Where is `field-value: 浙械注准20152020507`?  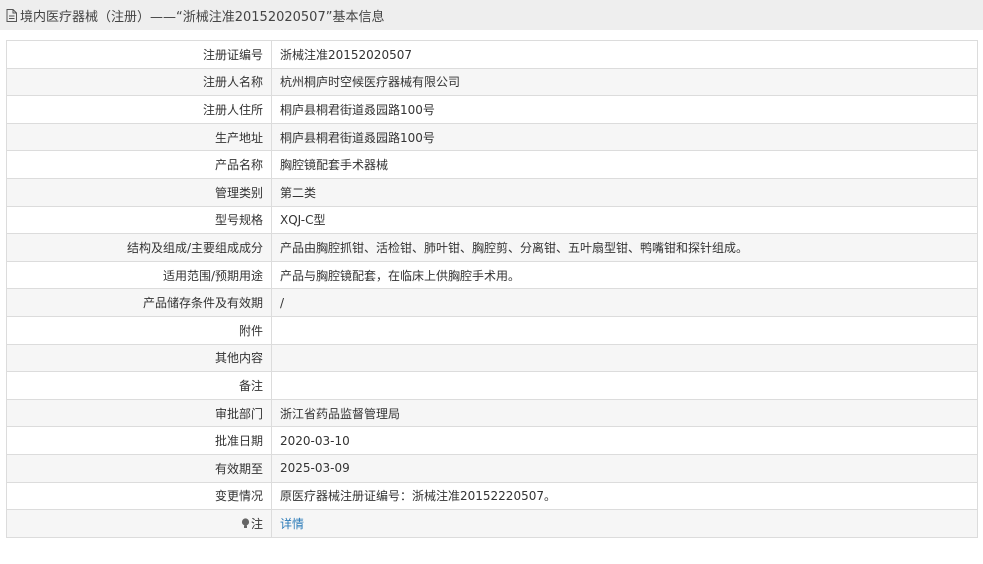 field-value: 浙械注准20152020507 is located at coordinates (624, 54).